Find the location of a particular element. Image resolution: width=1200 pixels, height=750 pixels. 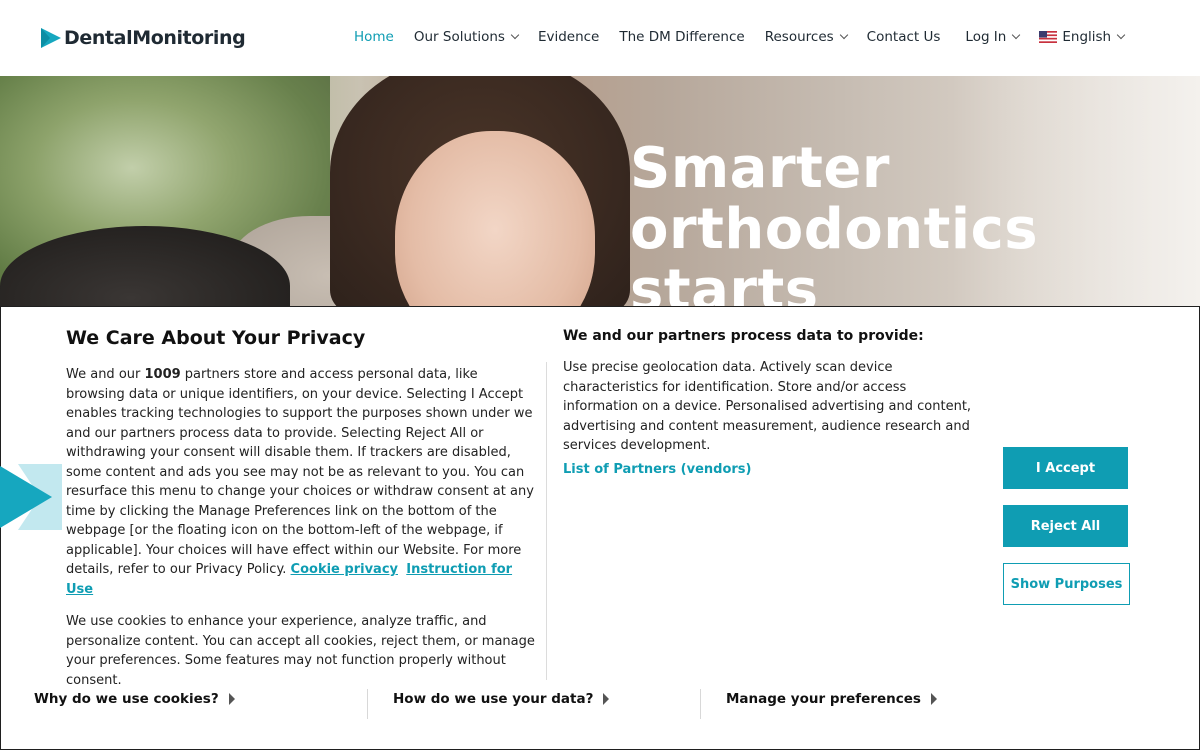

language-selector: English is located at coordinates (1082, 37).